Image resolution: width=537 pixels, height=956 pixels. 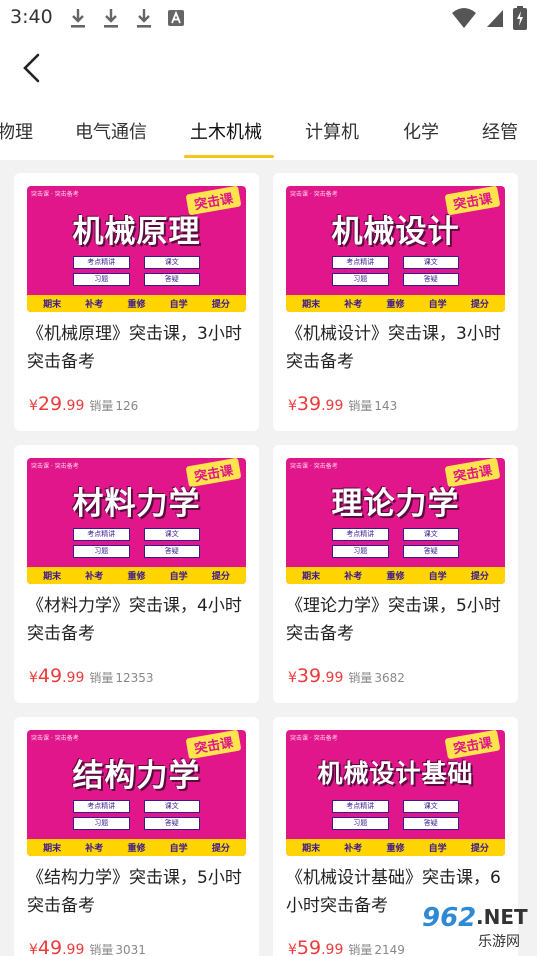 What do you see at coordinates (495, 18) in the screenshot?
I see `signal-icon` at bounding box center [495, 18].